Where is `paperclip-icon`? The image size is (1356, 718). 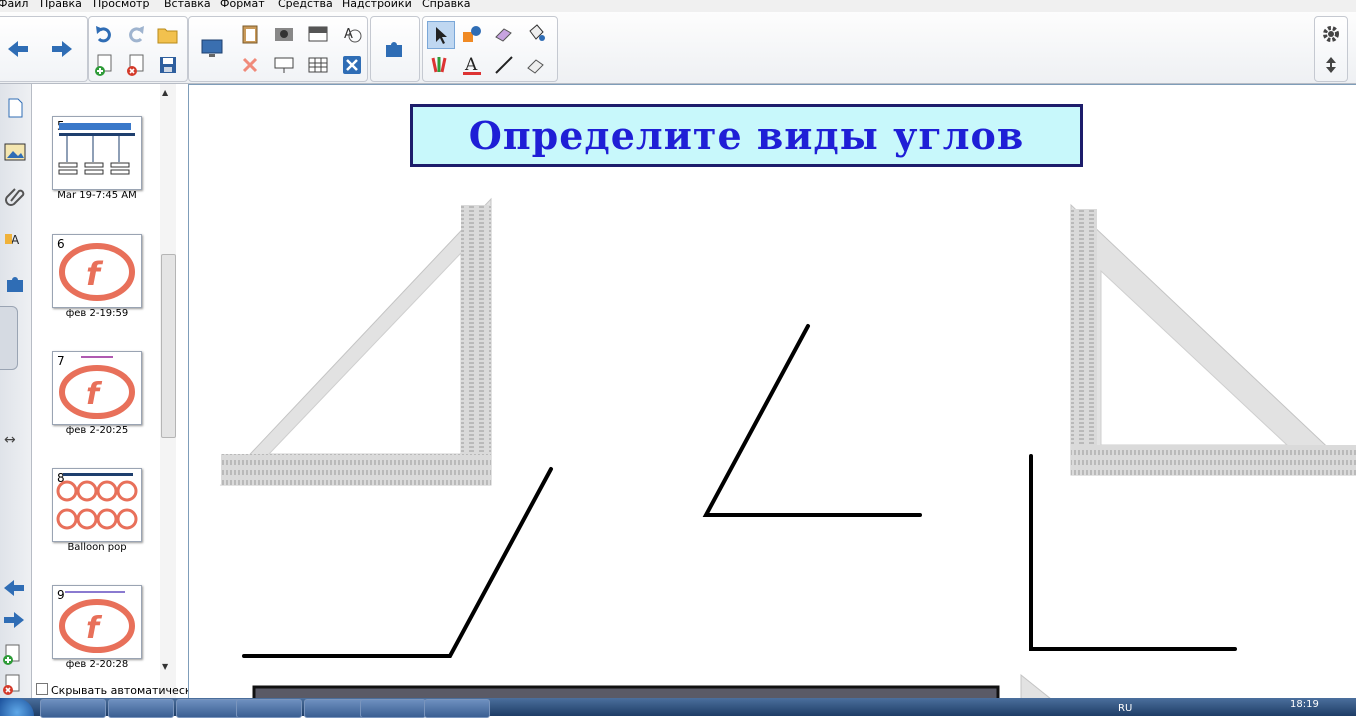
paperclip-icon is located at coordinates (14, 197).